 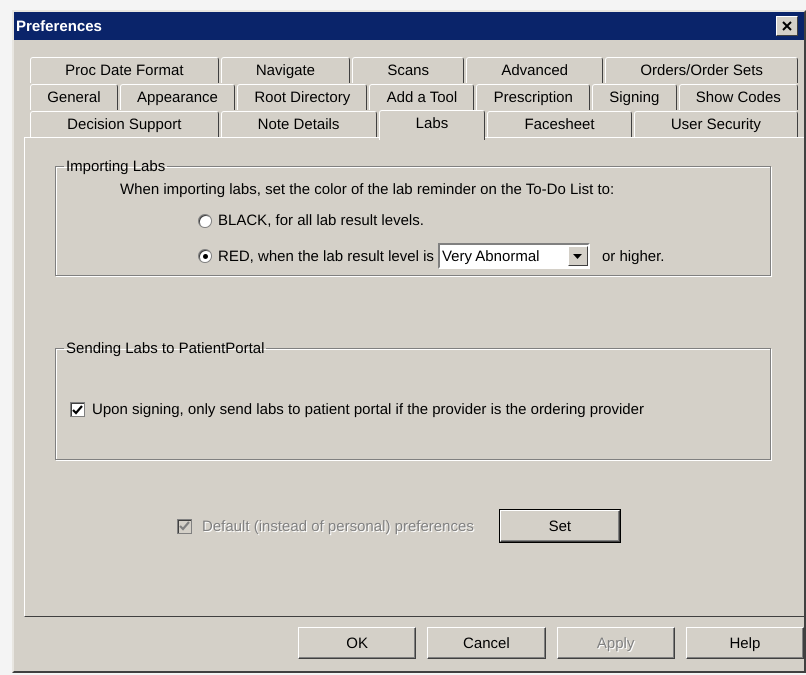 I want to click on group-title: Sending Labs to PatientPortal, so click(x=165, y=348).